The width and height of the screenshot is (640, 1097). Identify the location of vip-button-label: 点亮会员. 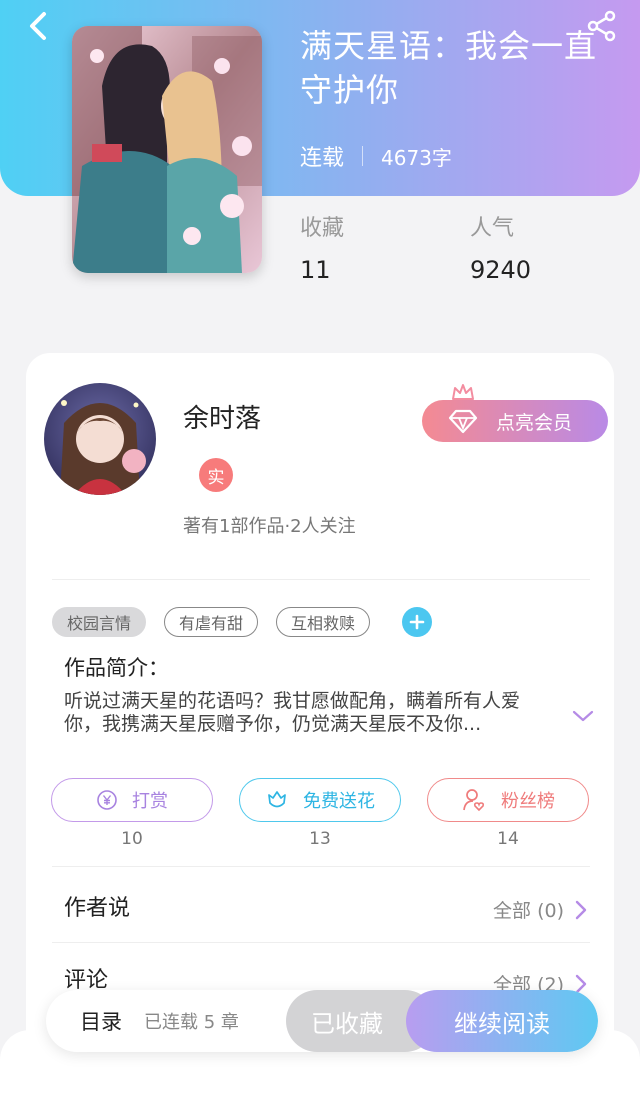
(534, 422).